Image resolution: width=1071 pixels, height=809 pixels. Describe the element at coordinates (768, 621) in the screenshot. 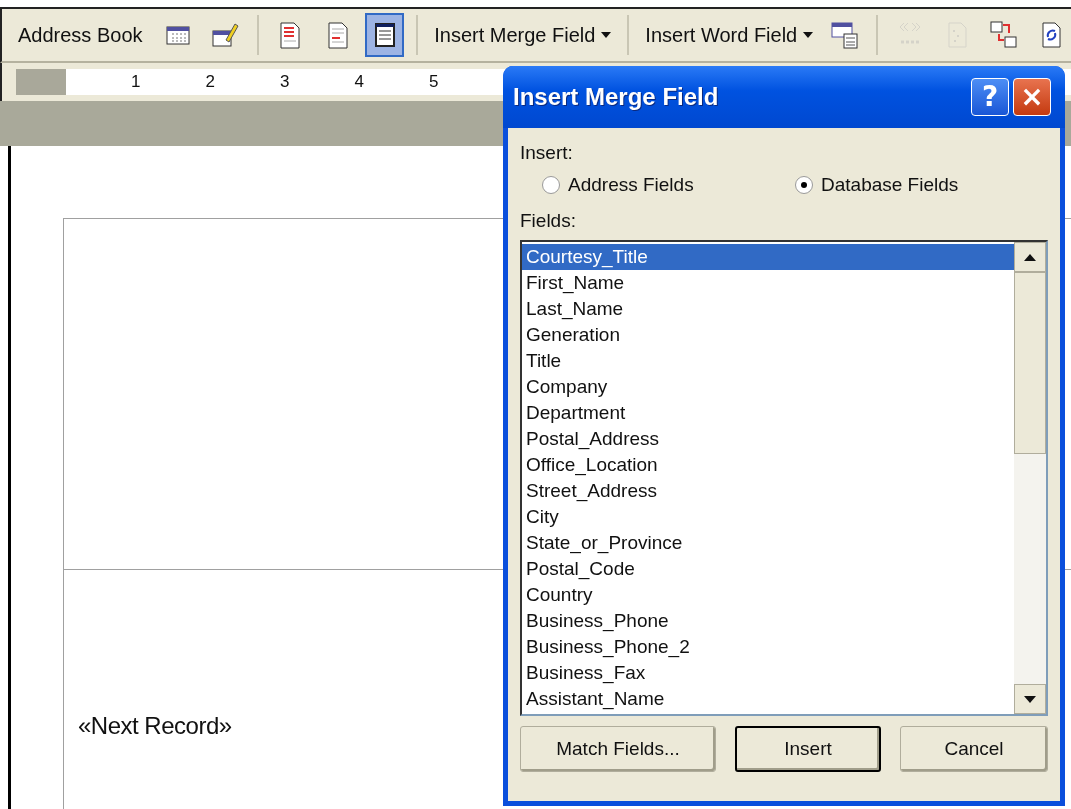

I see `list-item: Business_Phone` at that location.